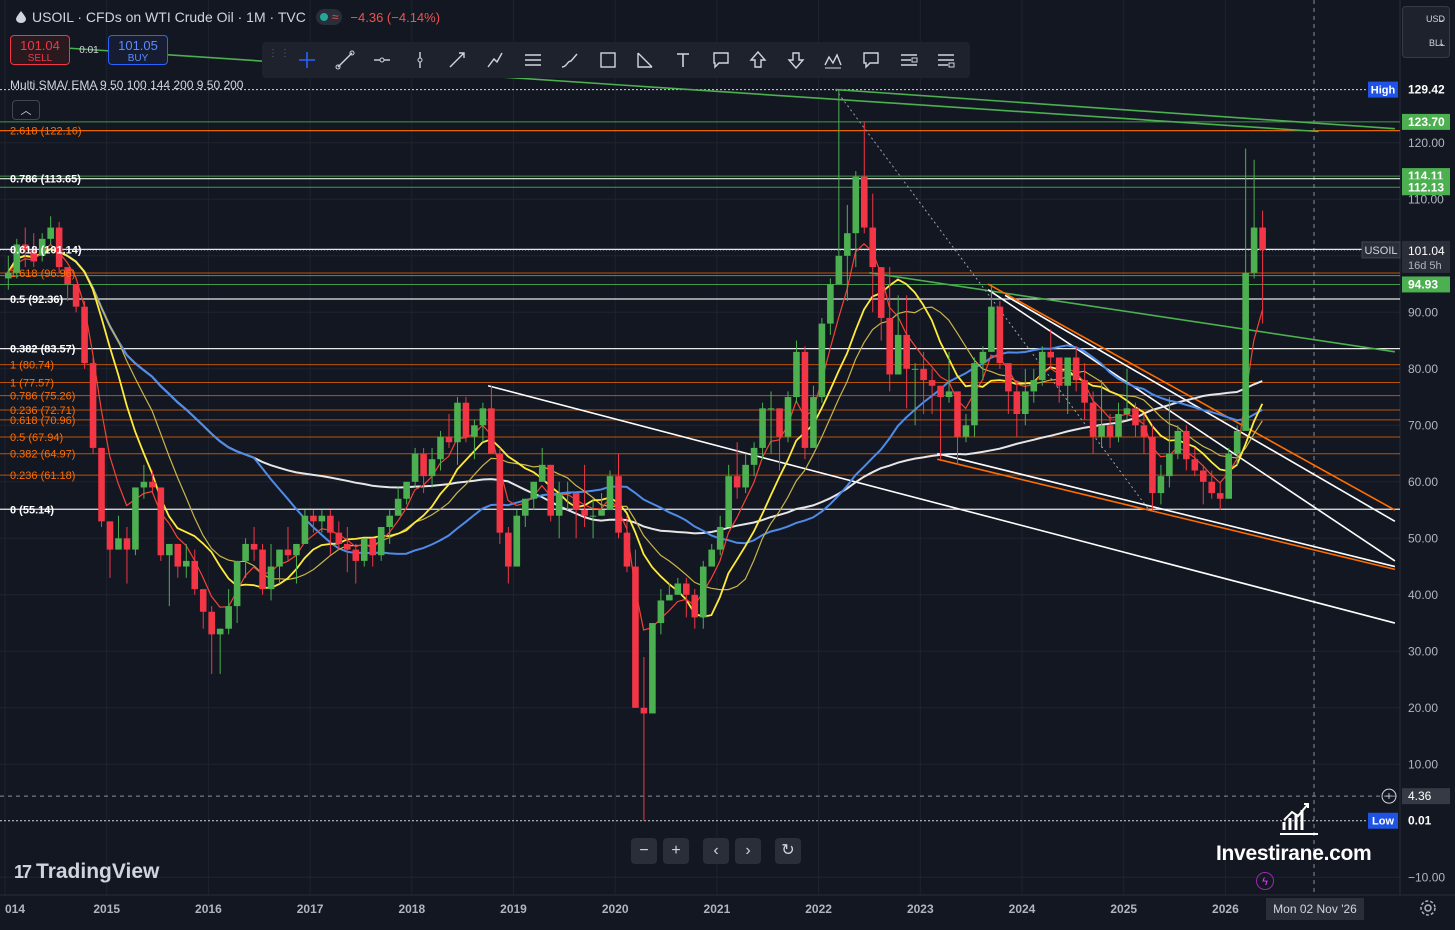 The image size is (1455, 930). What do you see at coordinates (716, 851) in the screenshot?
I see `scroll-back-button: ‹` at bounding box center [716, 851].